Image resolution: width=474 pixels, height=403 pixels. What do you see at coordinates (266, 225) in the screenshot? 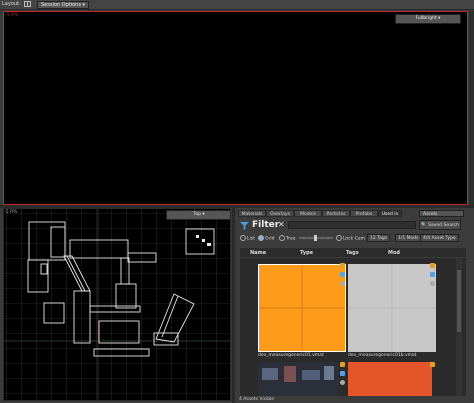
I see `filter-title: Filter` at bounding box center [266, 225].